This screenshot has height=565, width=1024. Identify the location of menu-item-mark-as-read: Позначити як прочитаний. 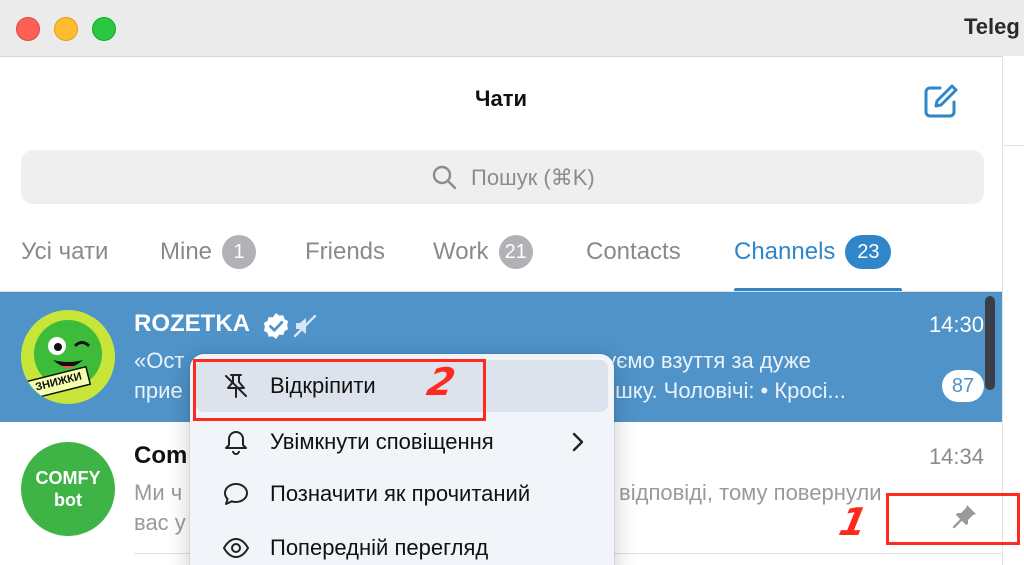
(402, 494).